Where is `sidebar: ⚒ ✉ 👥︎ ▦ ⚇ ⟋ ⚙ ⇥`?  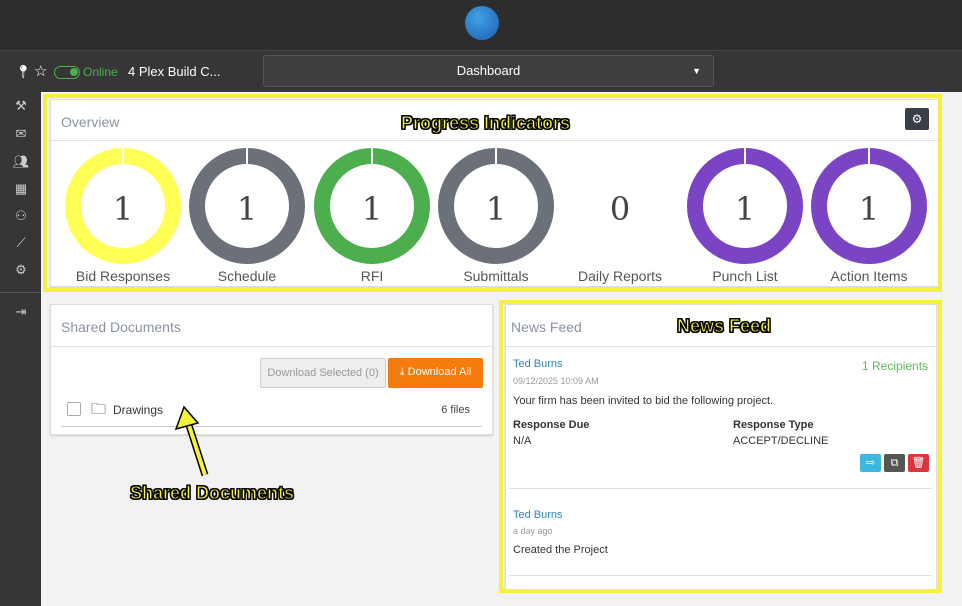 sidebar: ⚒ ✉ 👥︎ ▦ ⚇ ⟋ ⚙ ⇥ is located at coordinates (20, 349).